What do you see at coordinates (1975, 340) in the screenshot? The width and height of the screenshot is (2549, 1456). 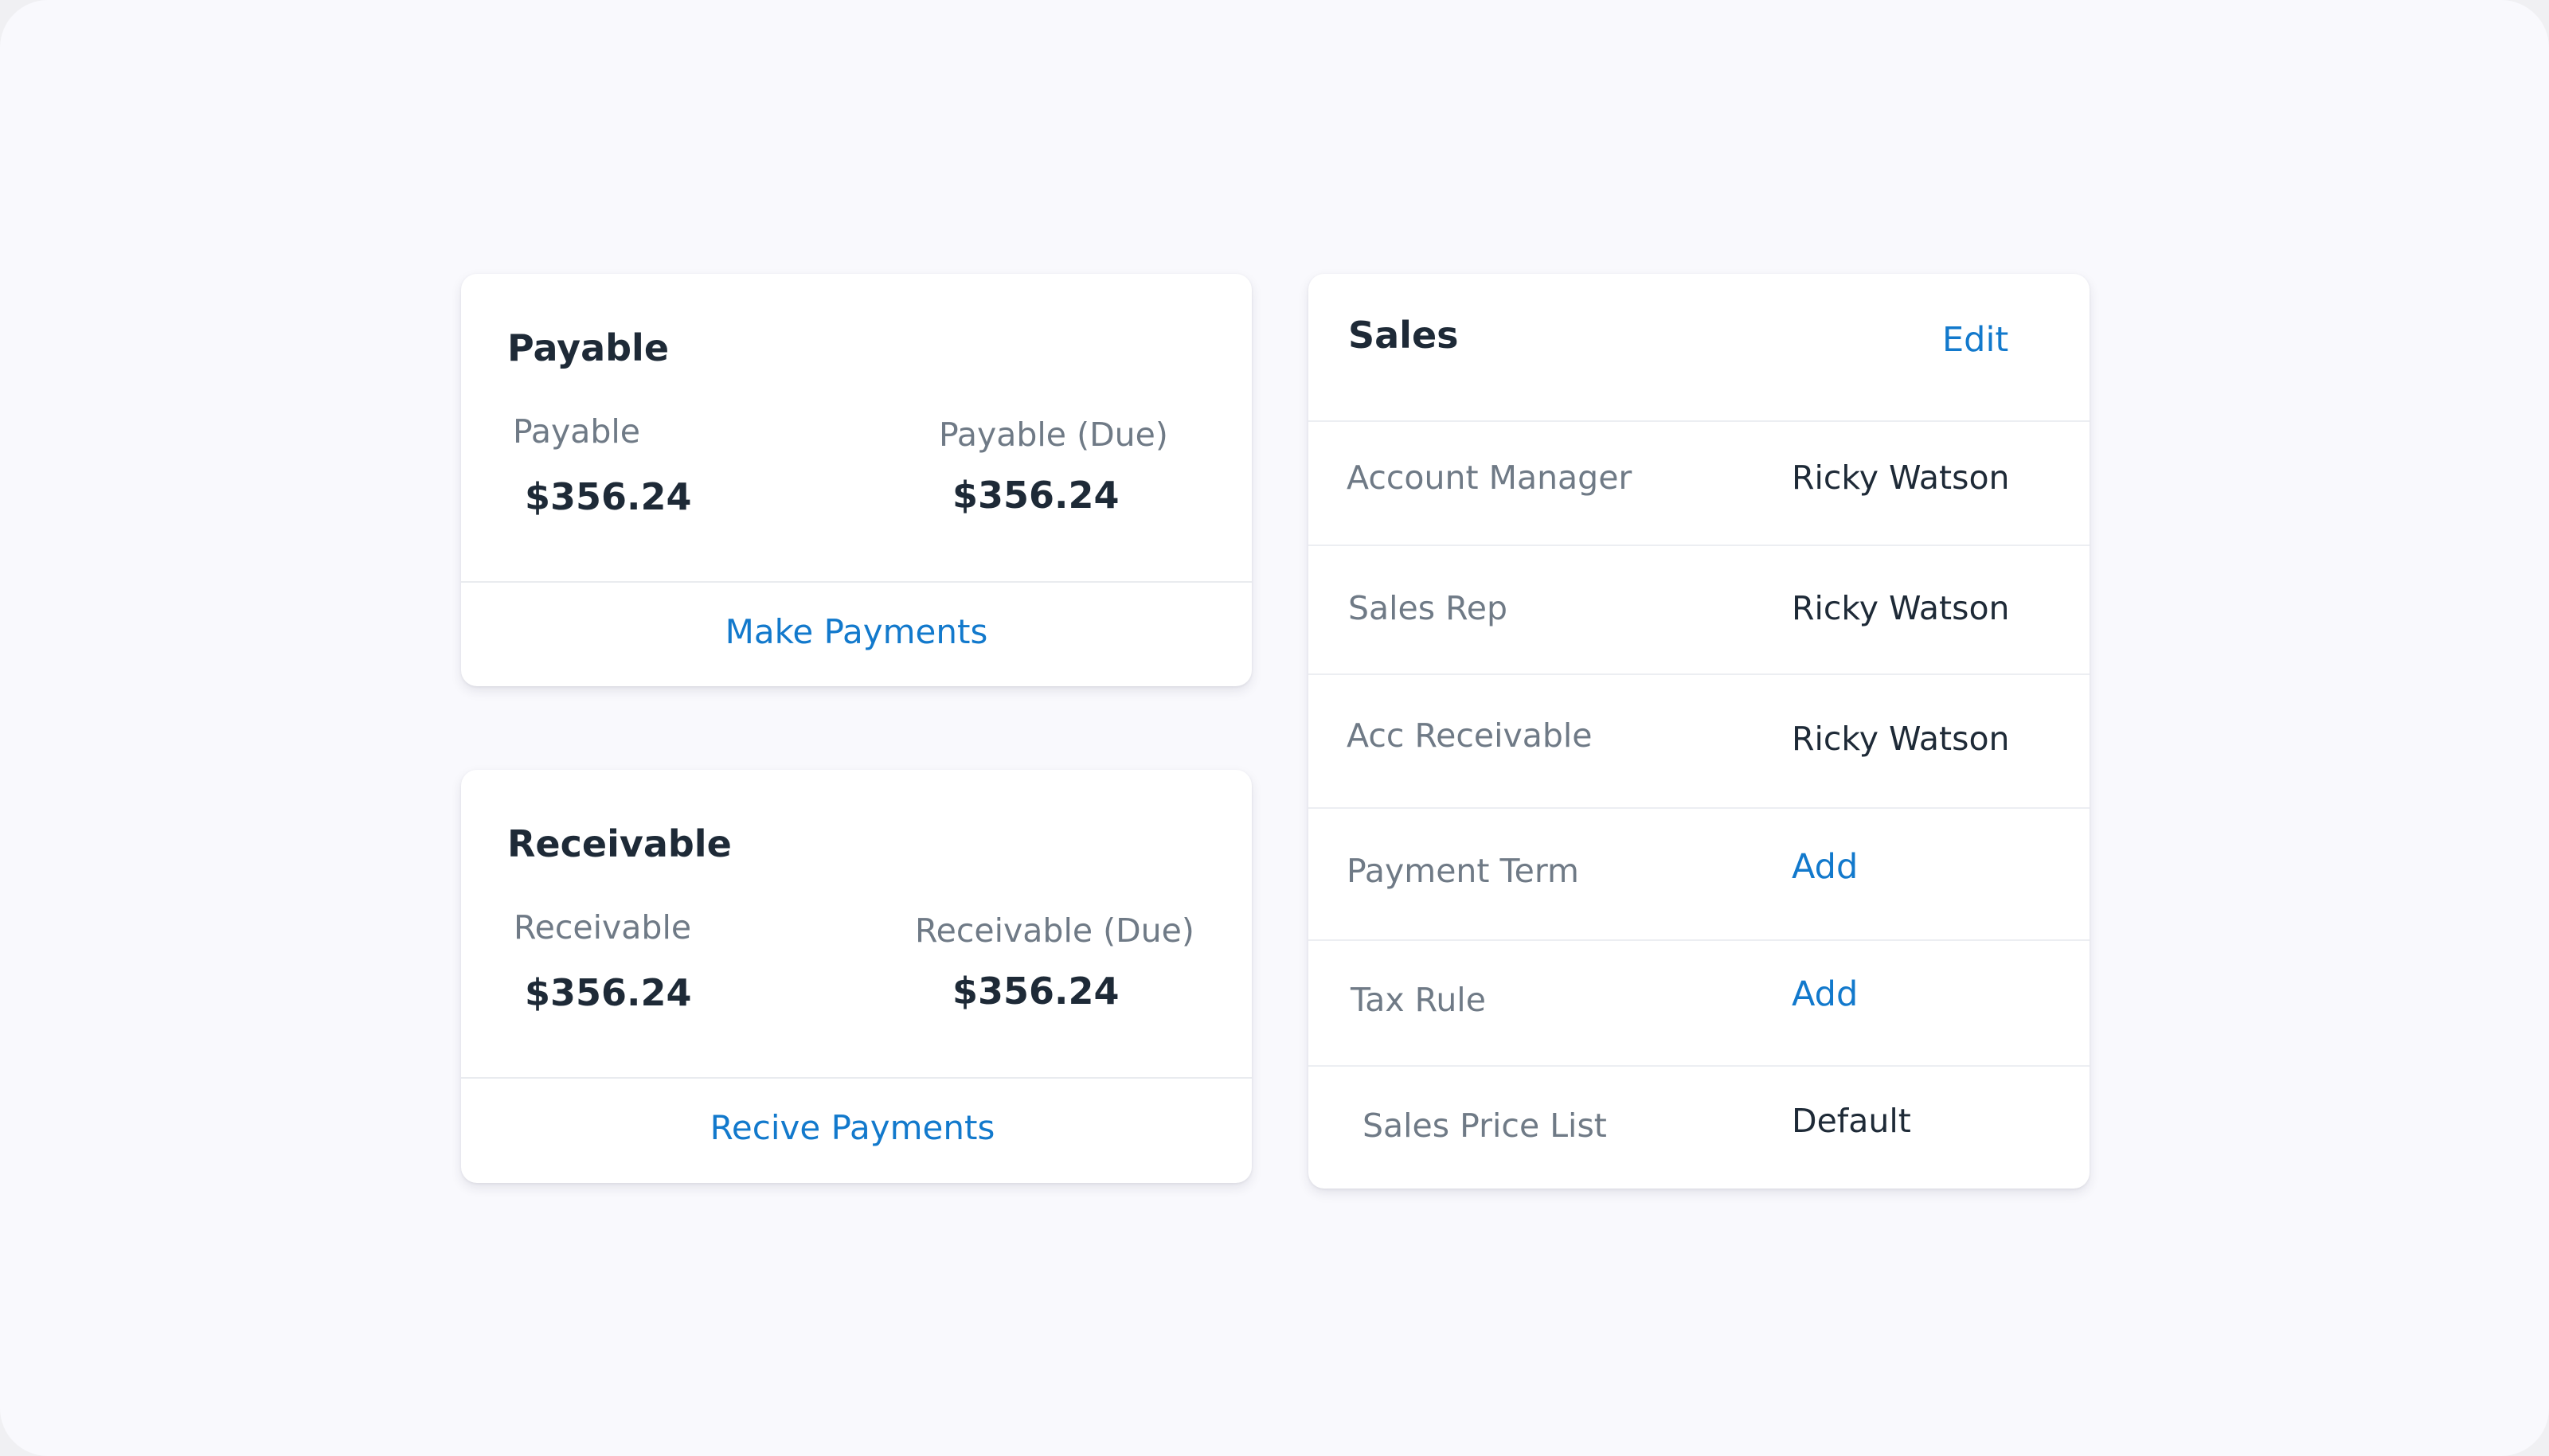 I see `edit-sales-button: Edit` at bounding box center [1975, 340].